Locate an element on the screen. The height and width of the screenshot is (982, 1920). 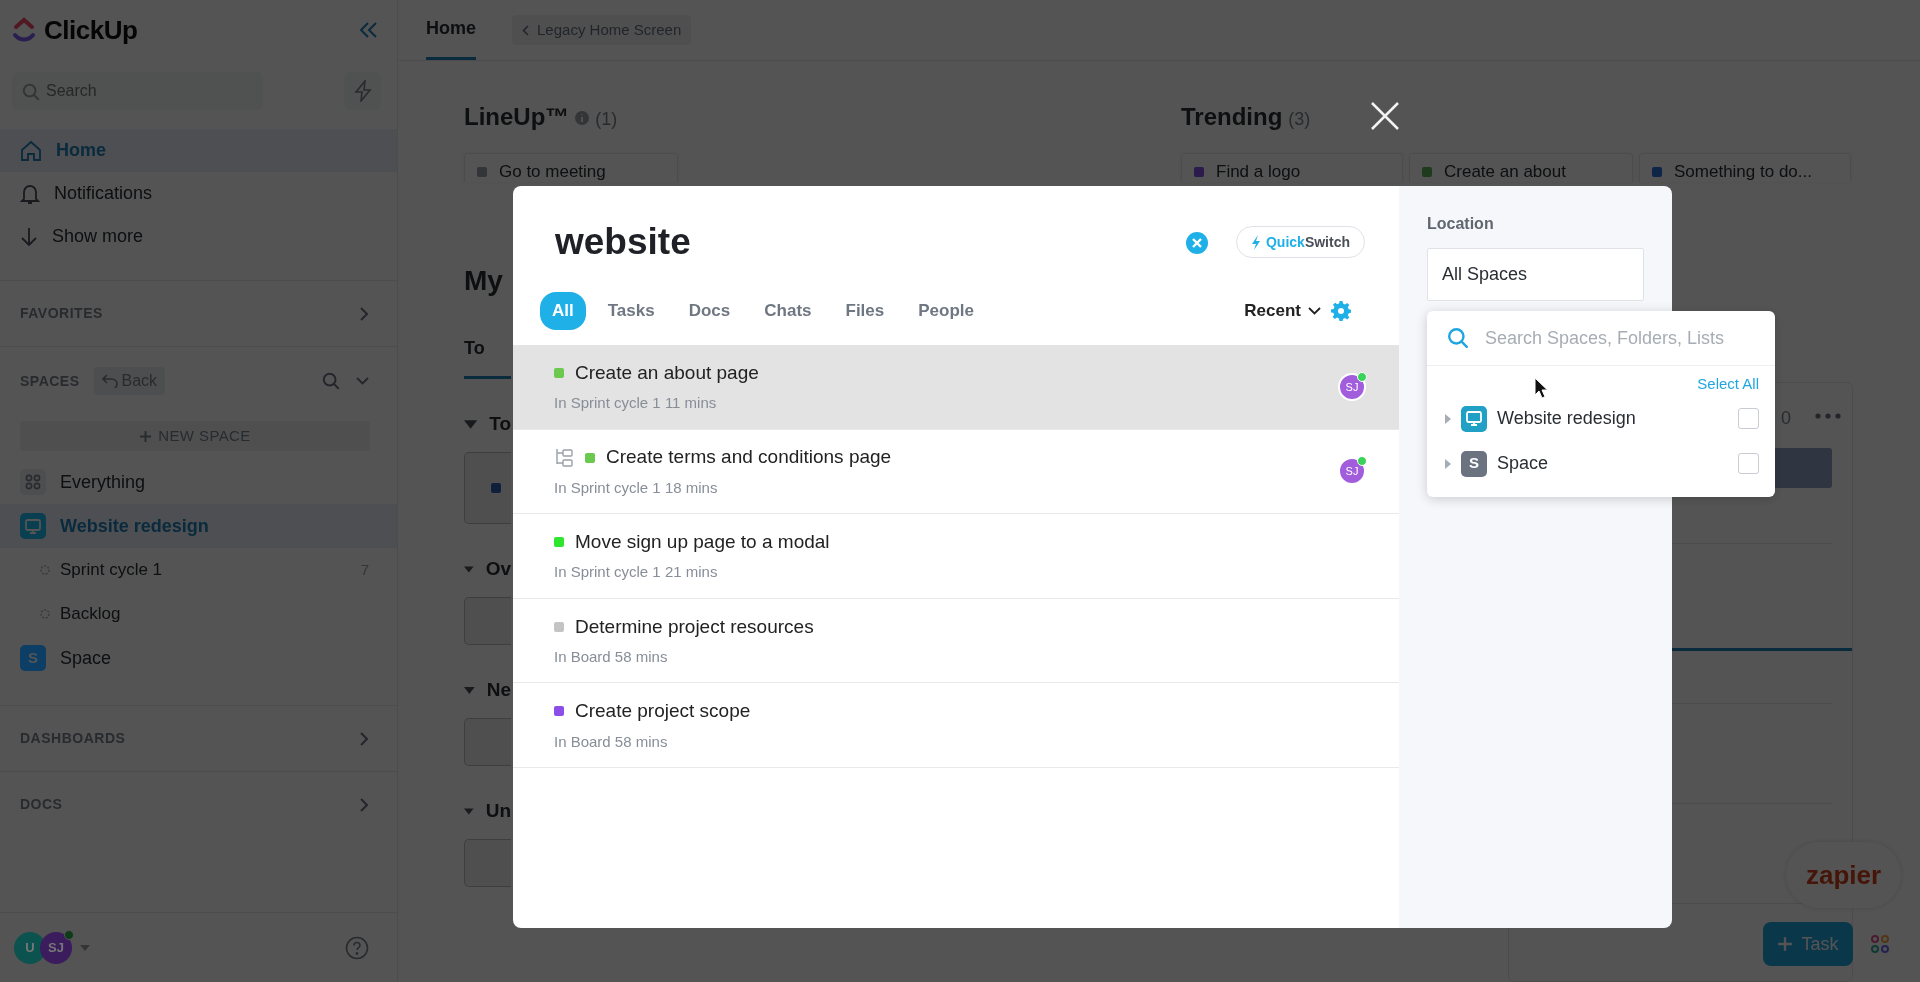
search-query-field: website is located at coordinates (870, 242).